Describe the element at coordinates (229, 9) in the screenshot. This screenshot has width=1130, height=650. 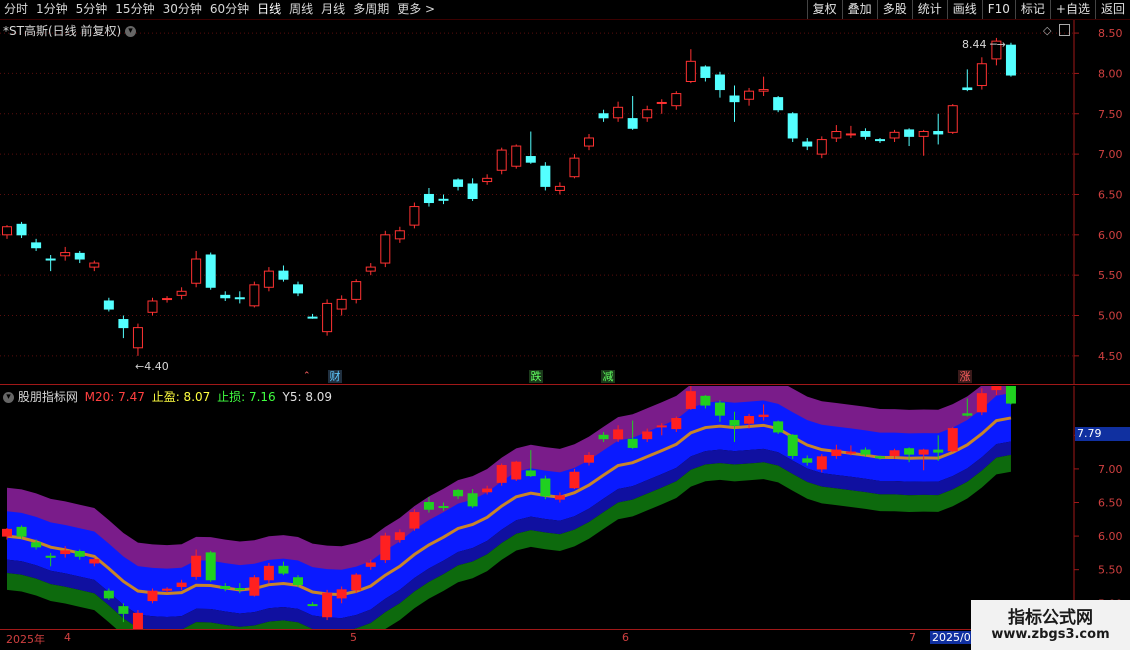
I see `period-tab-5: 60分钟` at that location.